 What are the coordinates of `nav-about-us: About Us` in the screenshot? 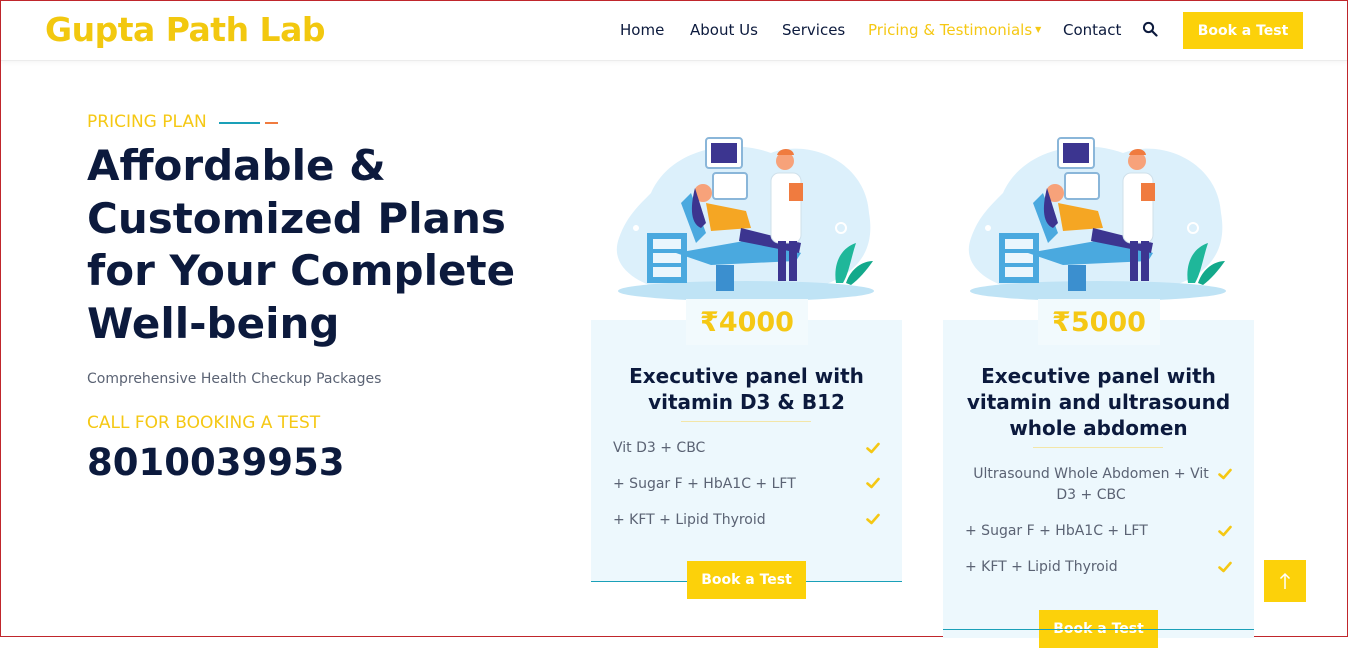 It's located at (724, 30).